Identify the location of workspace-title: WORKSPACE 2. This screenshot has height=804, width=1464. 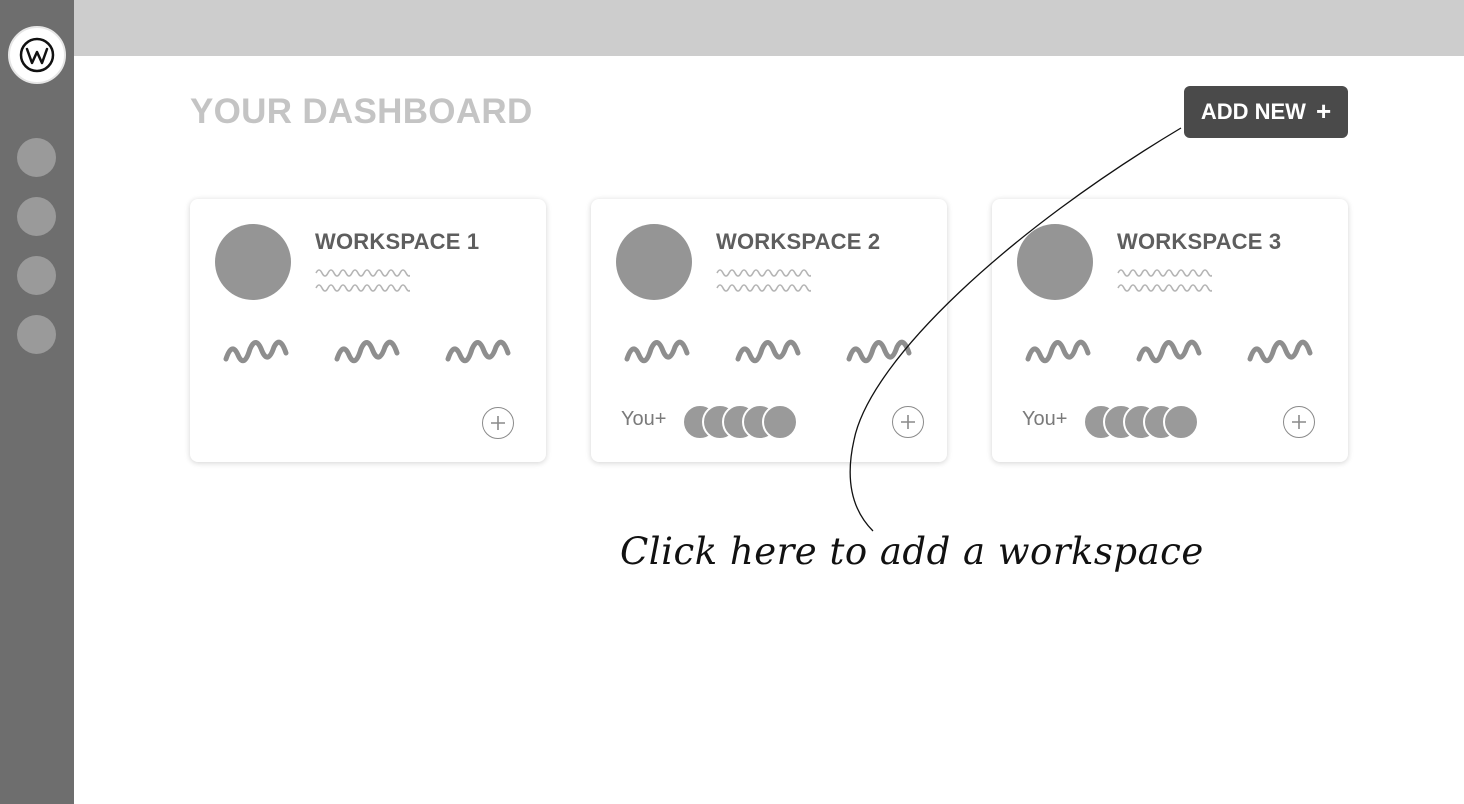
(798, 241).